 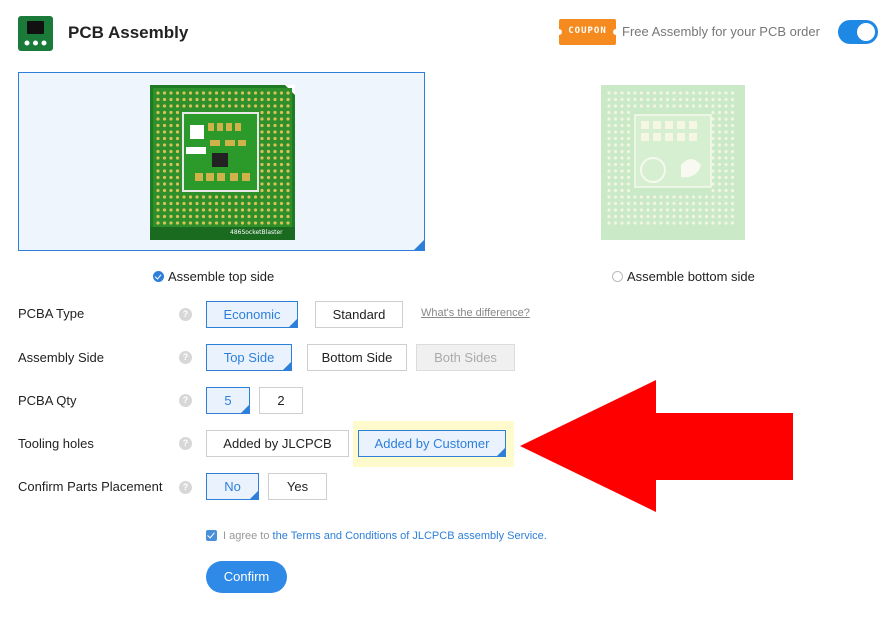 I want to click on pcba-qty-2-button: 2, so click(x=281, y=400).